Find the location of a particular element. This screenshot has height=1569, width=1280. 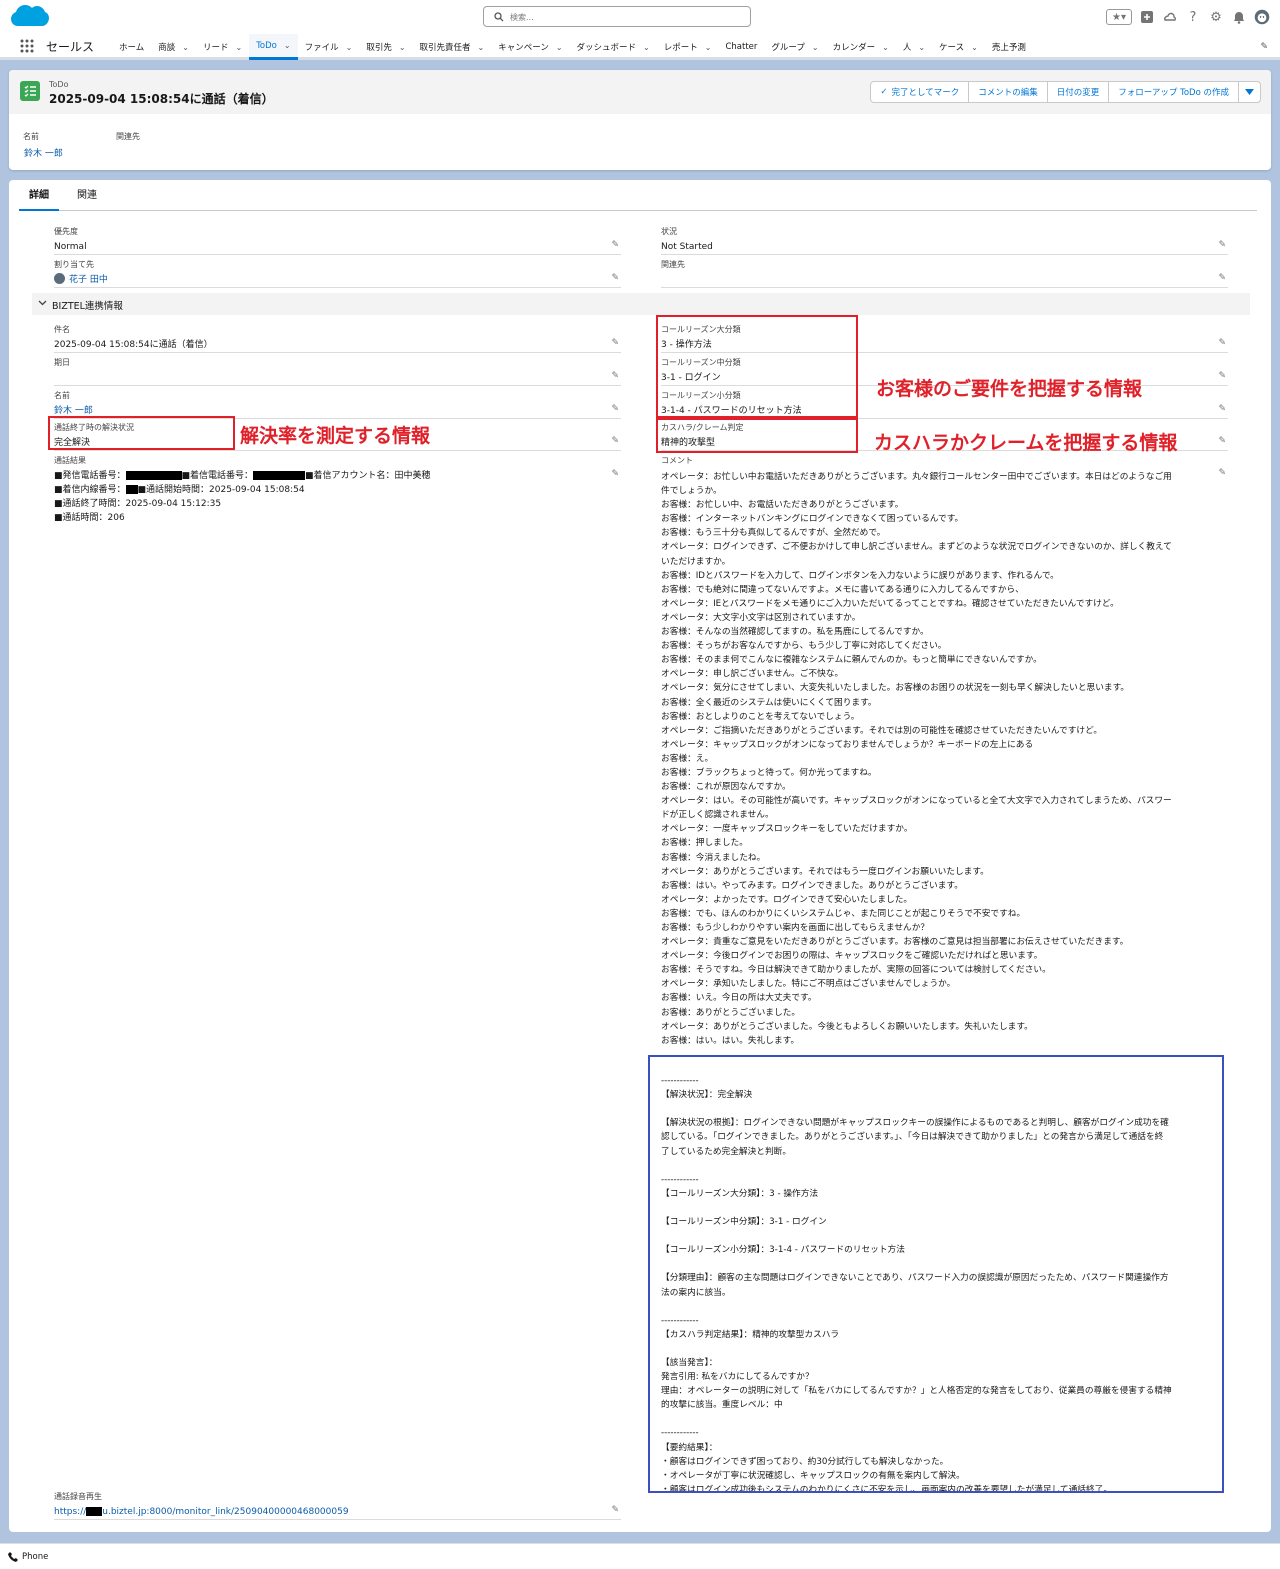

section-title: BIZTEL連携情報 is located at coordinates (87, 306).